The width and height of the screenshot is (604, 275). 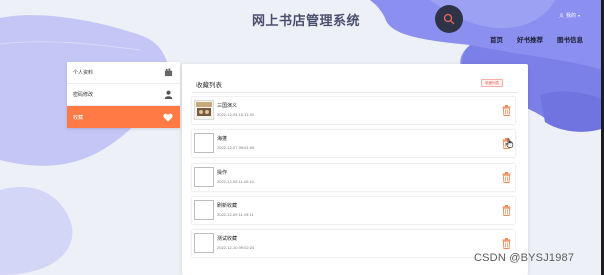 What do you see at coordinates (209, 85) in the screenshot?
I see `panel-title: 收藏列表` at bounding box center [209, 85].